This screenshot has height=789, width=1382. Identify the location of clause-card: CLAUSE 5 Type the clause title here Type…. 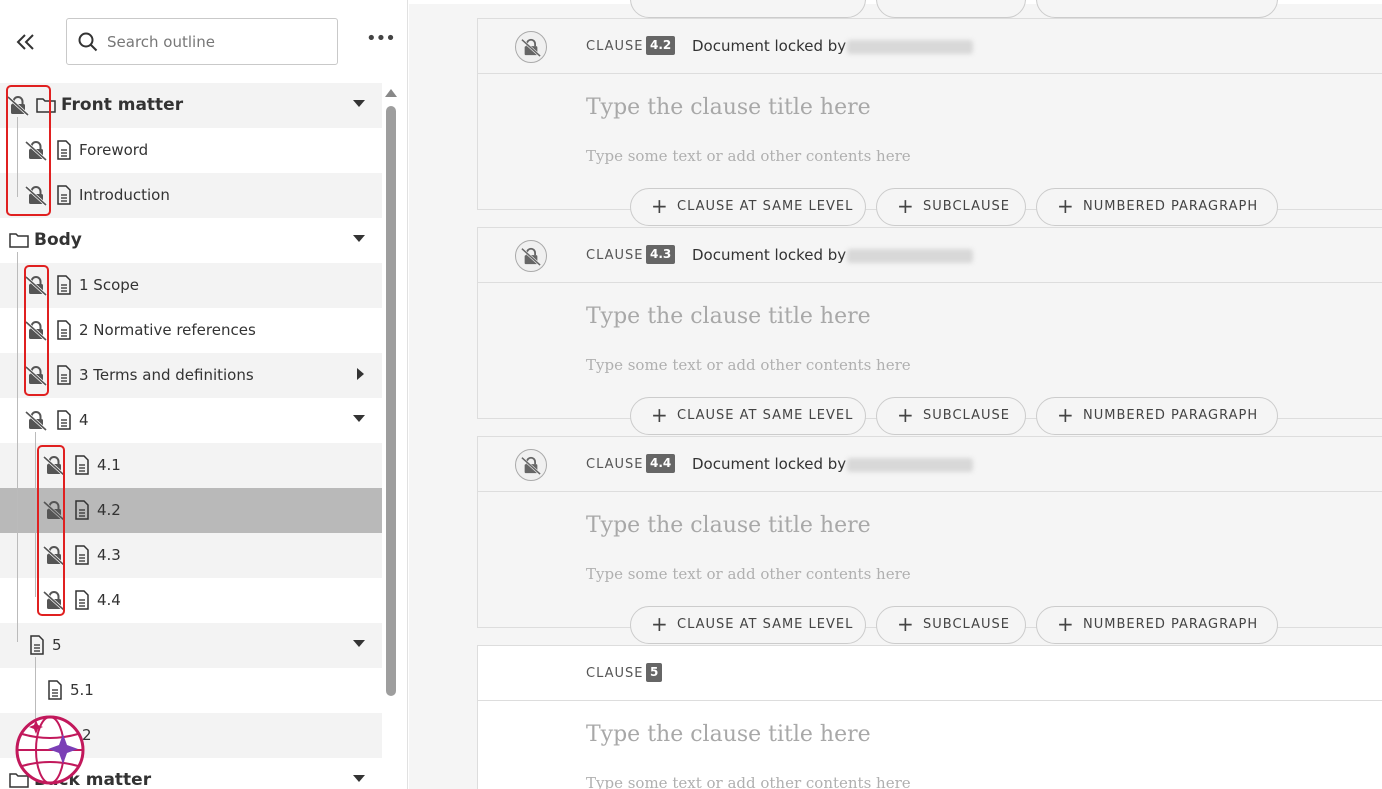
(929, 717).